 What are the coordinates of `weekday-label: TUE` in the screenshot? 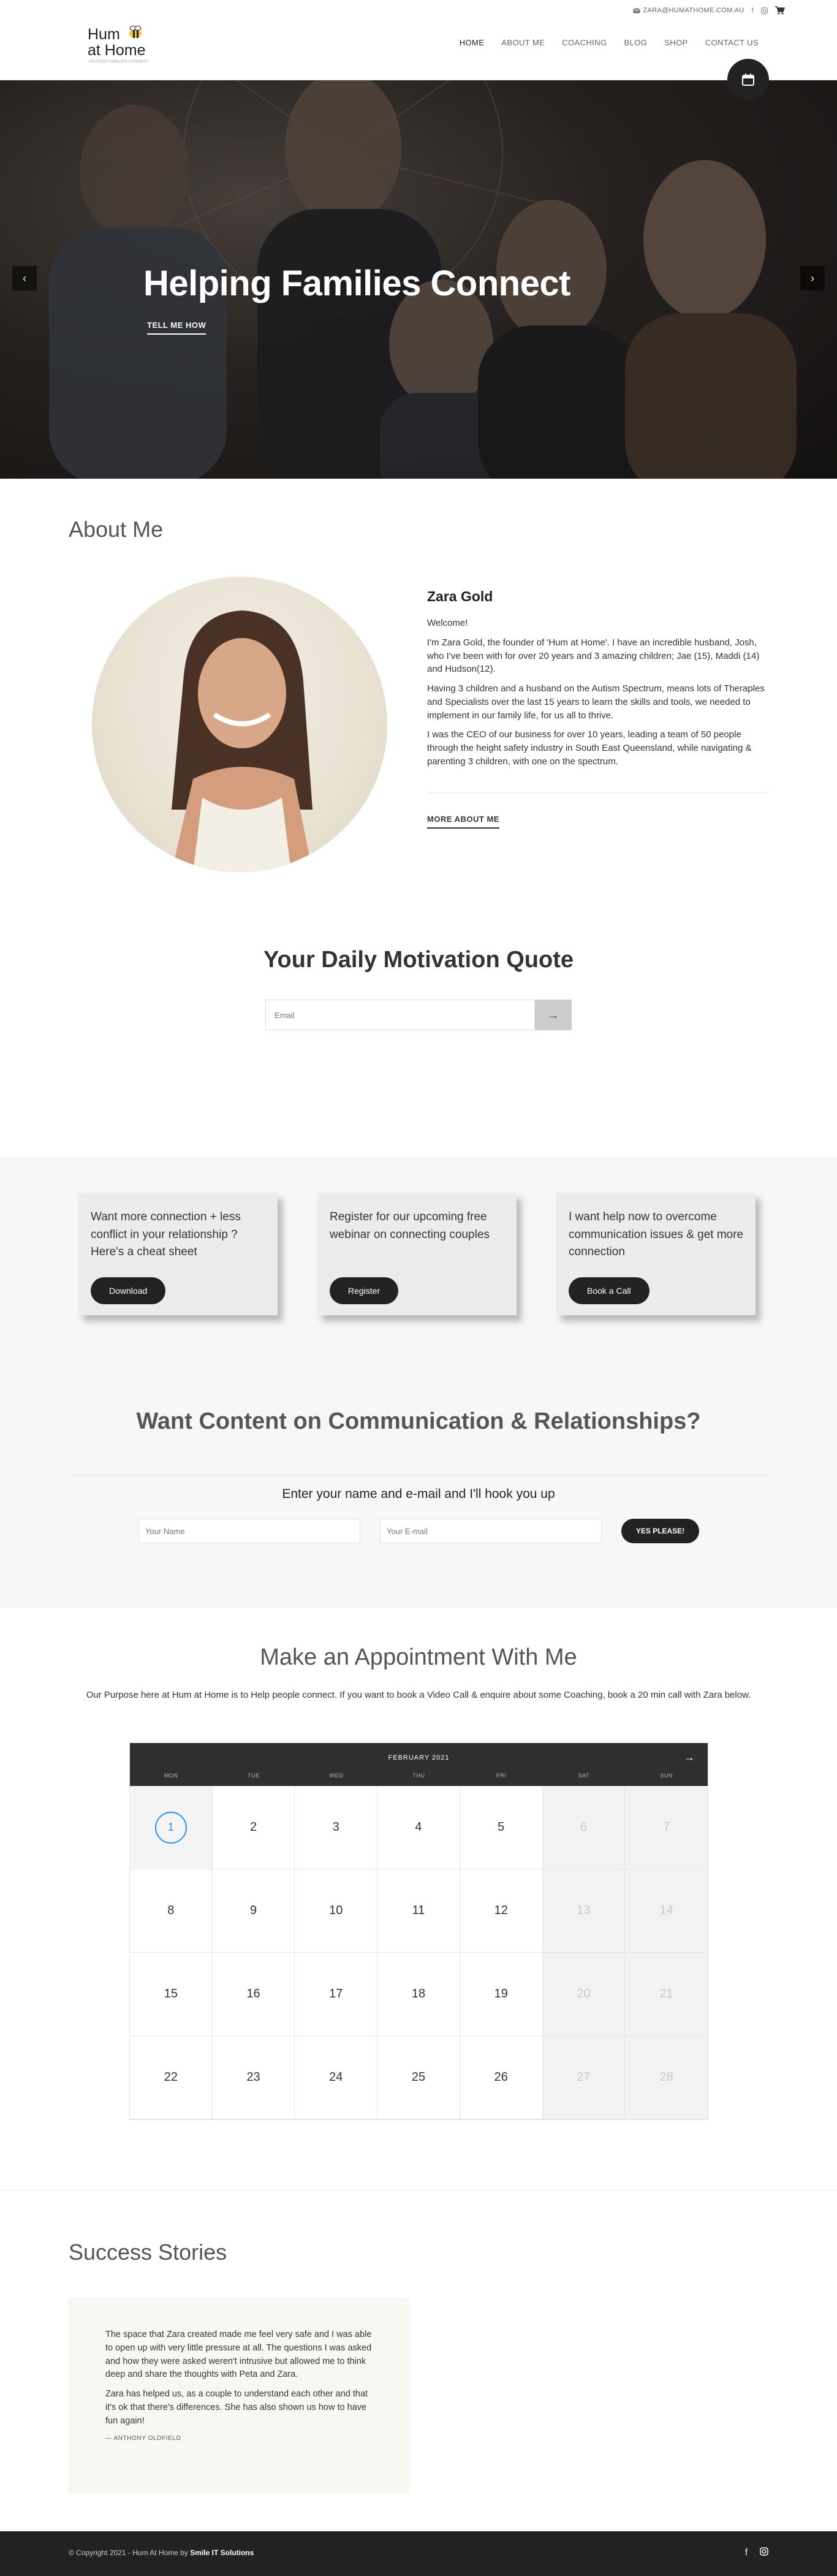 It's located at (254, 1775).